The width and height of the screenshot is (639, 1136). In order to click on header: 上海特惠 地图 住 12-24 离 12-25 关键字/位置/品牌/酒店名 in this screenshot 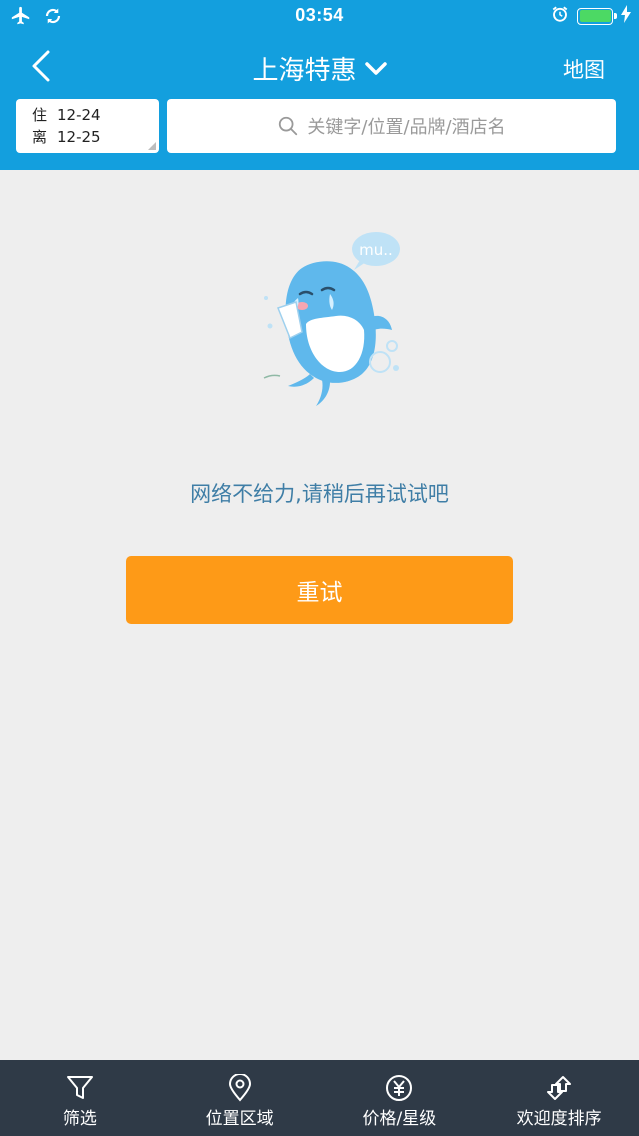, I will do `click(319, 102)`.